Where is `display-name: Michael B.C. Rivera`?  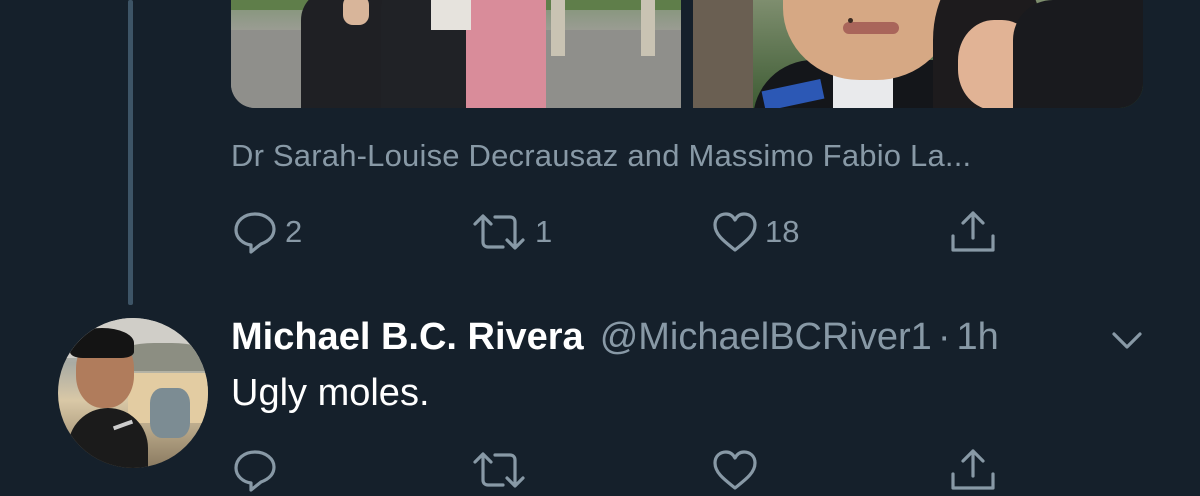
display-name: Michael B.C. Rivera is located at coordinates (407, 337).